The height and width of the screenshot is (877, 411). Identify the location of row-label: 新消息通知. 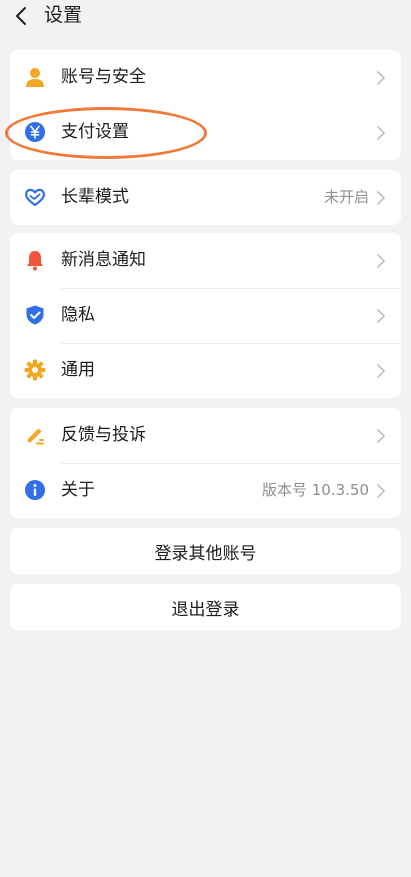
(103, 260).